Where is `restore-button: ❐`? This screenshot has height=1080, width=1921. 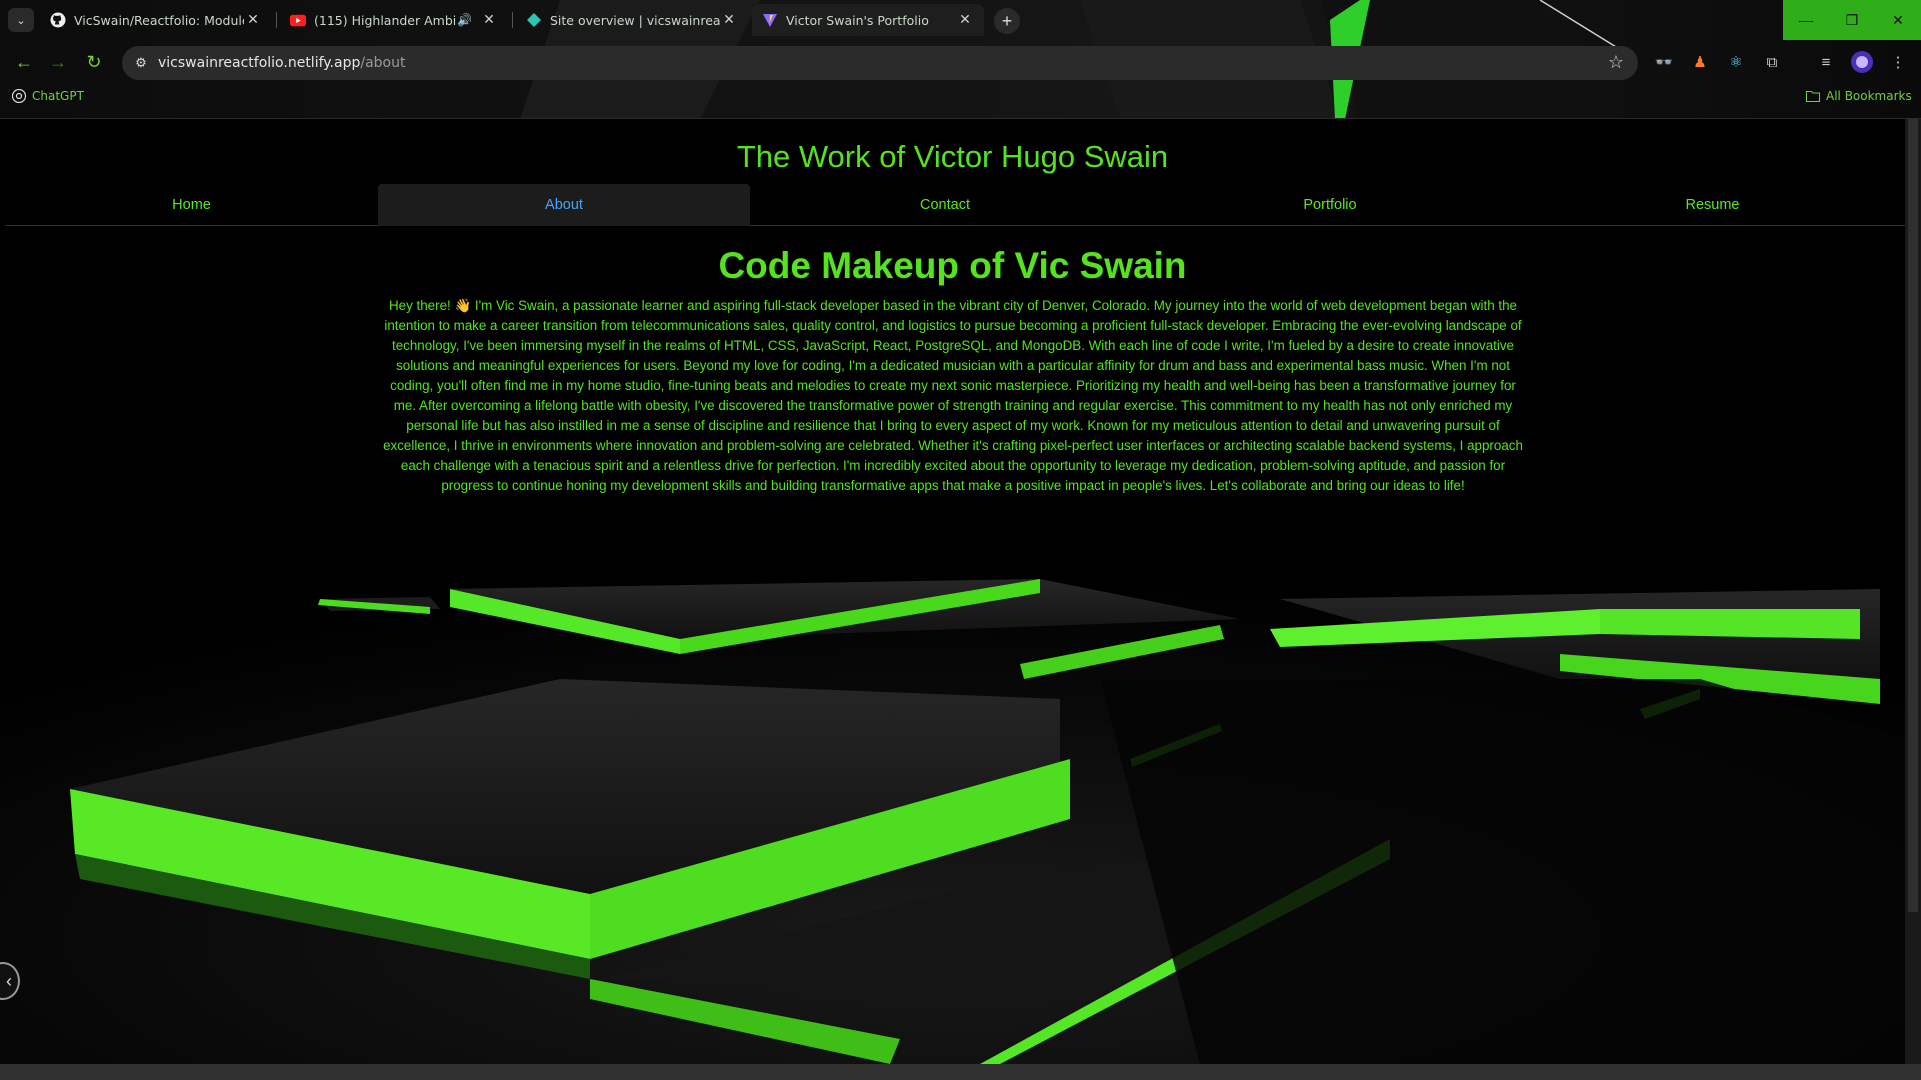 restore-button: ❐ is located at coordinates (1852, 20).